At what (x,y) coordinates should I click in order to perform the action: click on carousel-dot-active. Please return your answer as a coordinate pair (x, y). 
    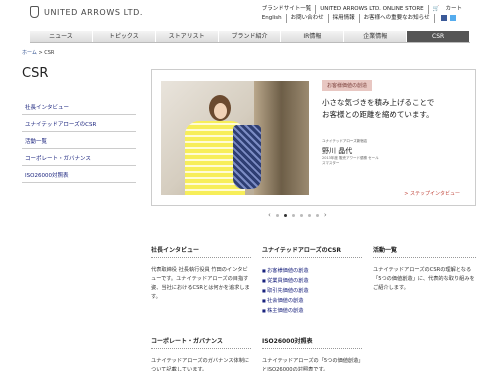
    Looking at the image, I should click on (285, 215).